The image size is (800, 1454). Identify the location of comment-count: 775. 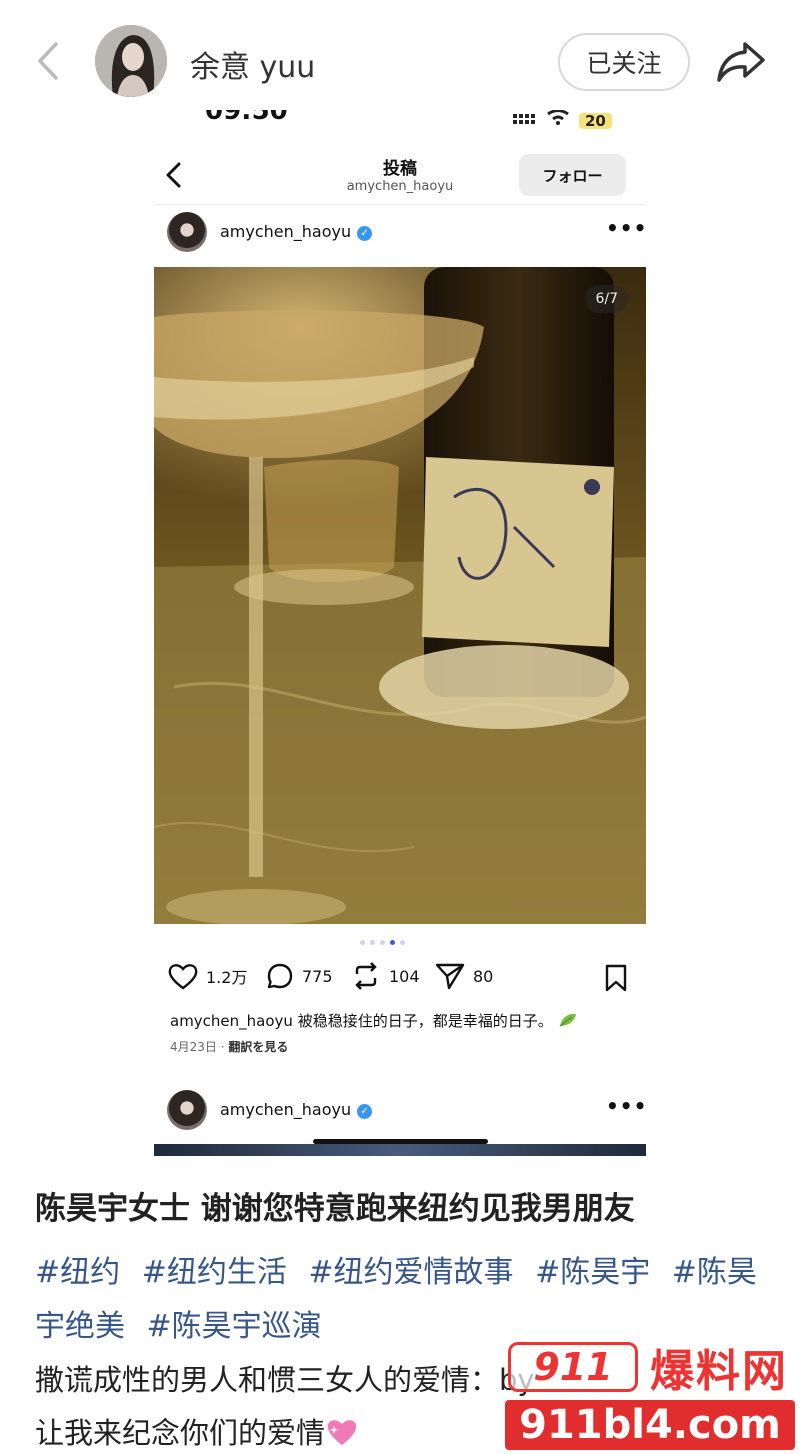
(317, 976).